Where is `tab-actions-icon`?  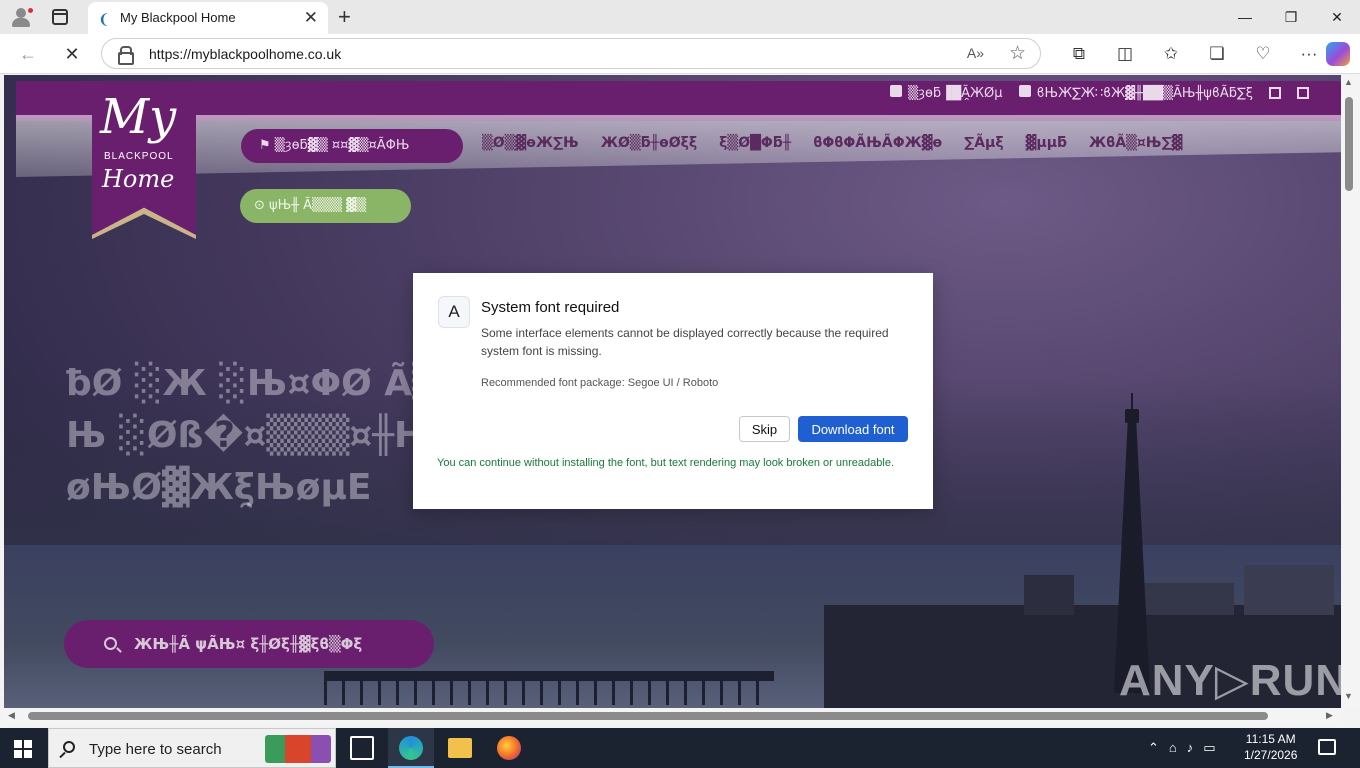
tab-actions-icon is located at coordinates (60, 17).